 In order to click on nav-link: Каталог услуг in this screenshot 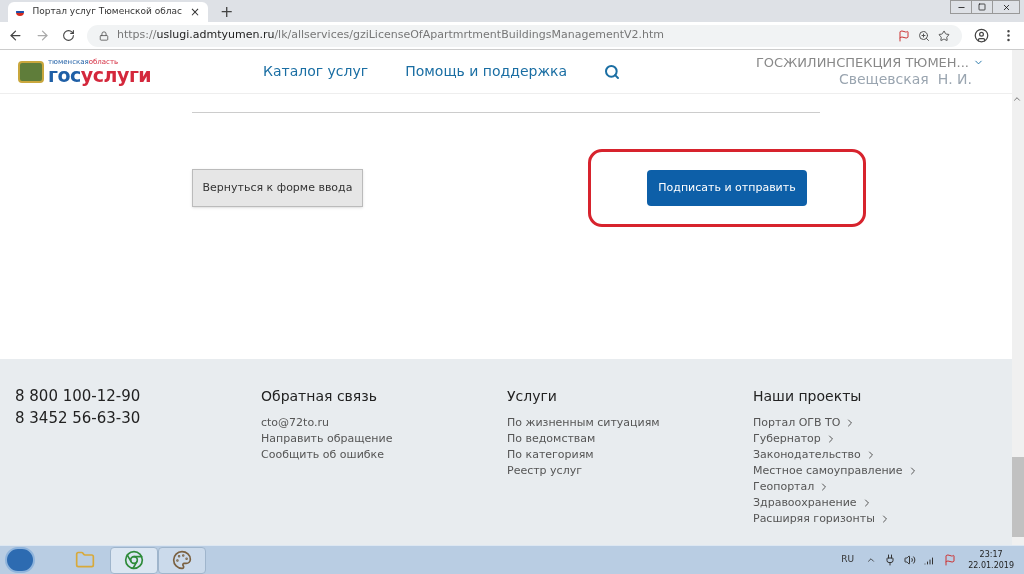, I will do `click(316, 71)`.